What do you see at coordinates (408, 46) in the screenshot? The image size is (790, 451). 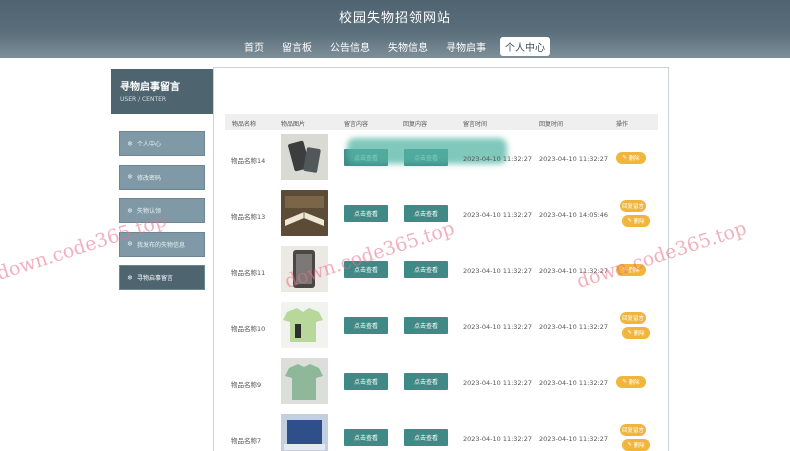 I see `nav-item-lost-items: 失物信息` at bounding box center [408, 46].